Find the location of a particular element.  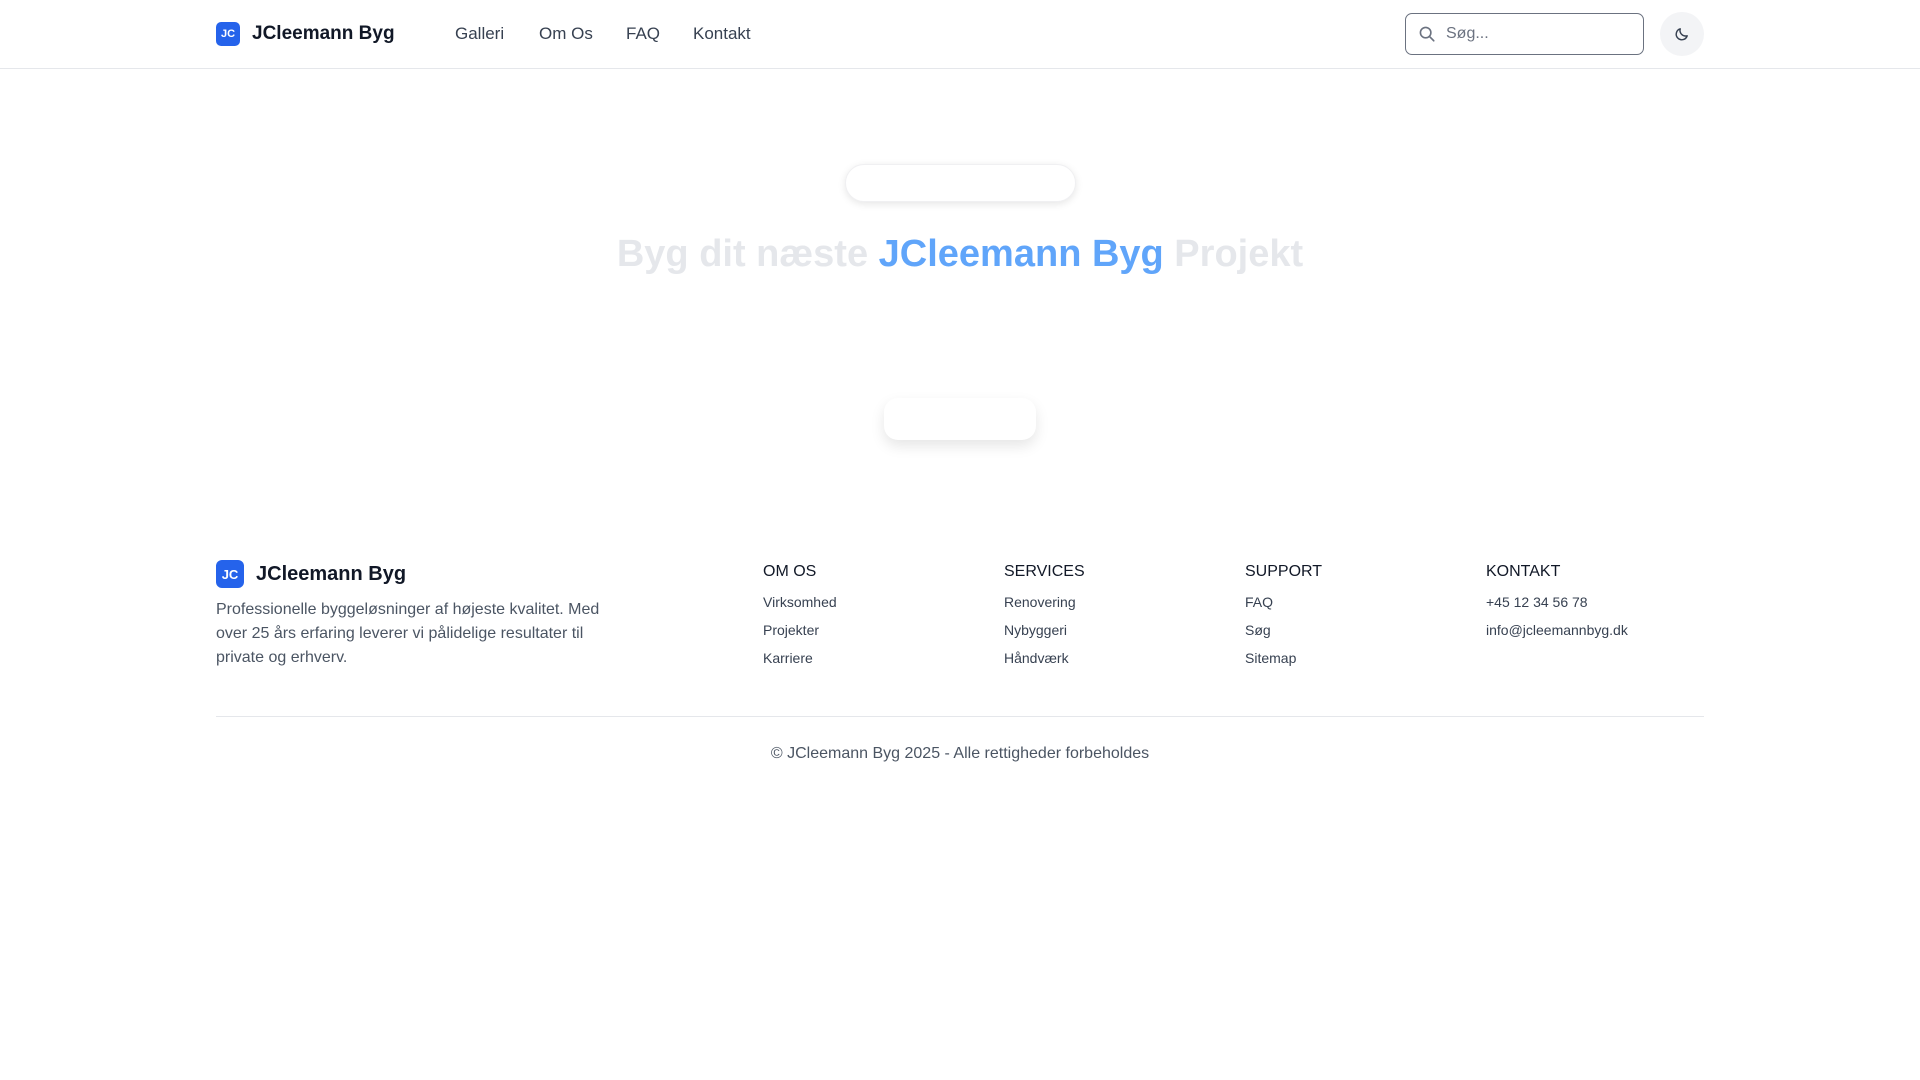

hero-title-before: Byg dit næste is located at coordinates (747, 254).